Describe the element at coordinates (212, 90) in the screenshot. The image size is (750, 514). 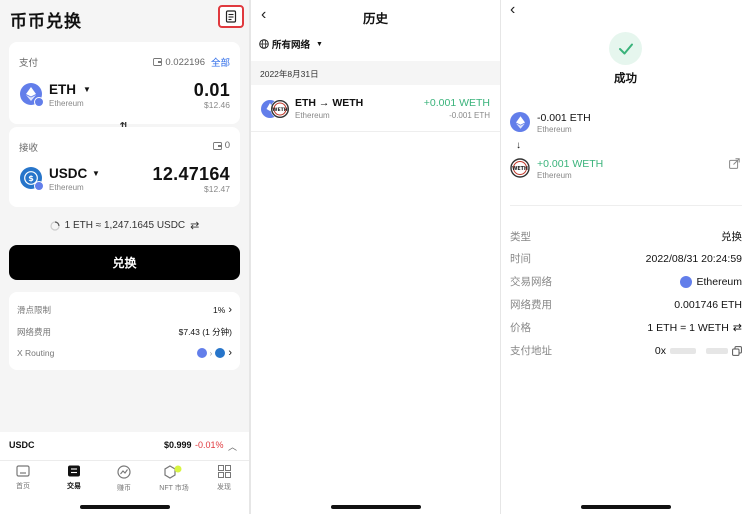
I see `pay-amount-input: 0.01` at that location.